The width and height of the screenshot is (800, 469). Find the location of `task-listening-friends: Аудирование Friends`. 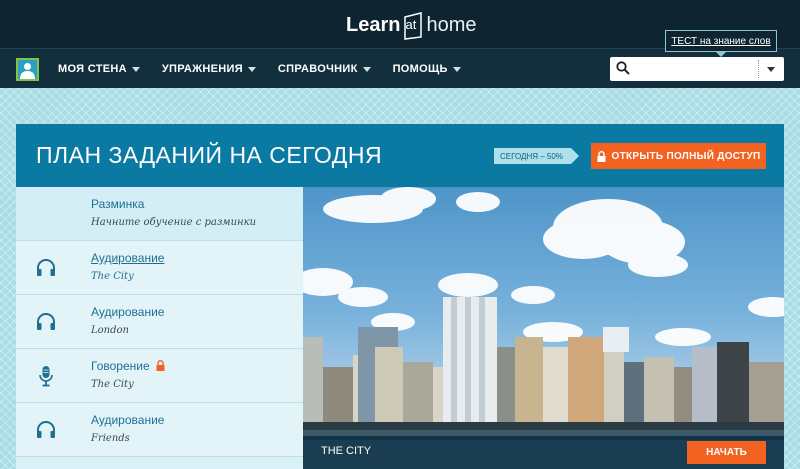

task-listening-friends: Аудирование Friends is located at coordinates (159, 430).